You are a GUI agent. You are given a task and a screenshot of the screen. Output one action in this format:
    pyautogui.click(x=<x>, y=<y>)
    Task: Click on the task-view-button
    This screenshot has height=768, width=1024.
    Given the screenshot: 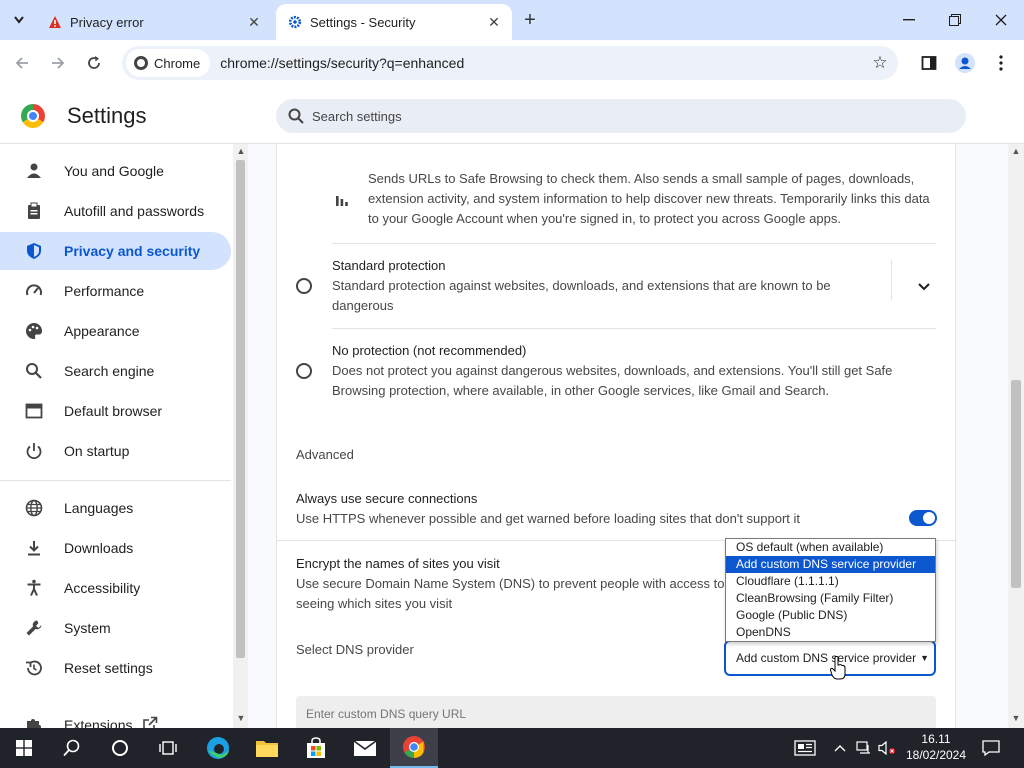 What is the action you would take?
    pyautogui.click(x=168, y=748)
    